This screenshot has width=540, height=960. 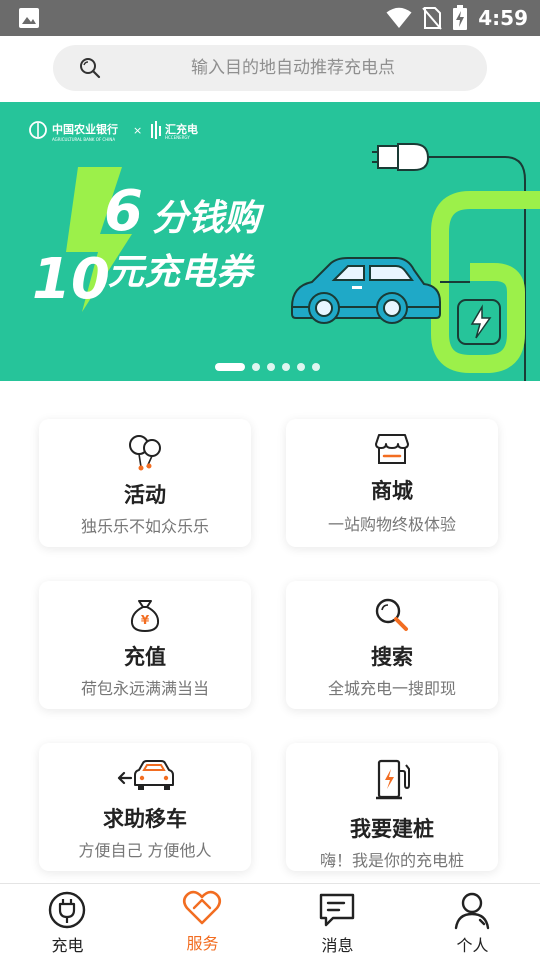 What do you see at coordinates (145, 850) in the screenshot?
I see `service-subtitle: 方便自己 方便他人` at bounding box center [145, 850].